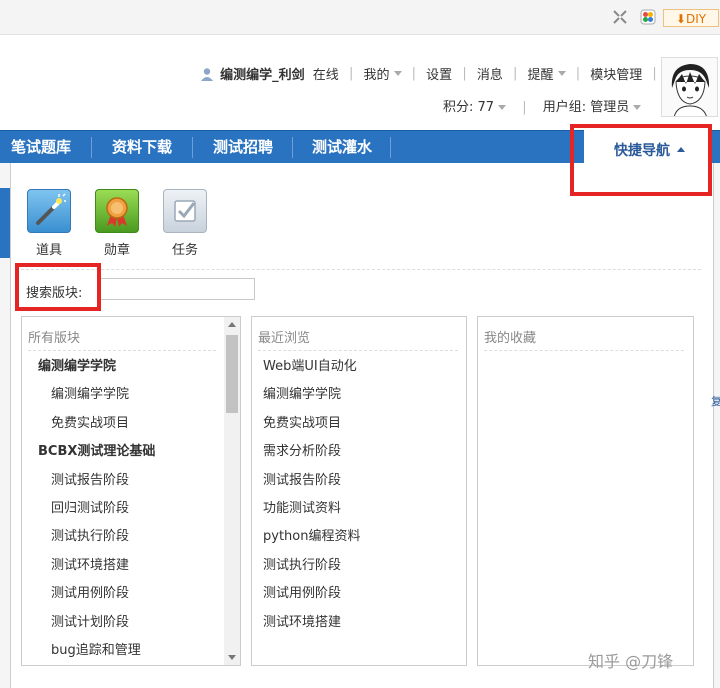  I want to click on scroll-down-arrow-icon, so click(232, 657).